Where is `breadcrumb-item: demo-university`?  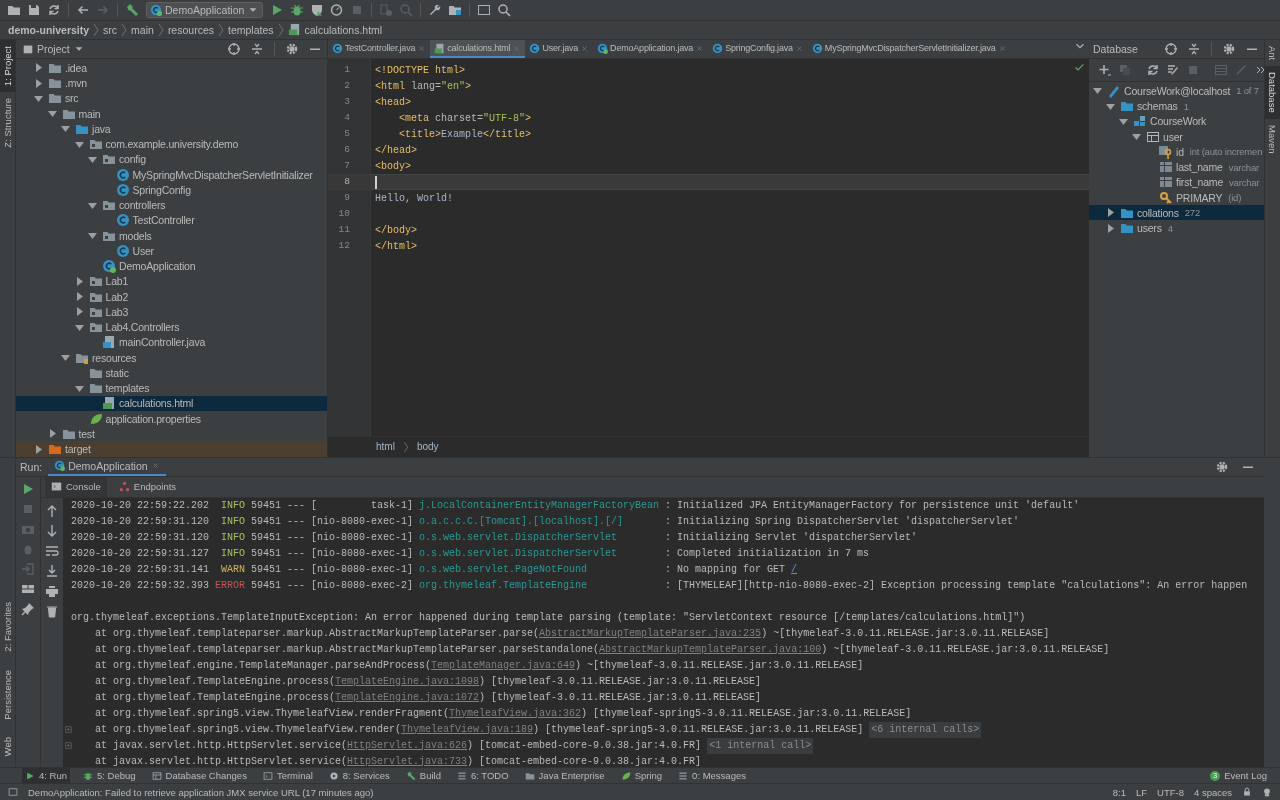 breadcrumb-item: demo-university is located at coordinates (49, 29).